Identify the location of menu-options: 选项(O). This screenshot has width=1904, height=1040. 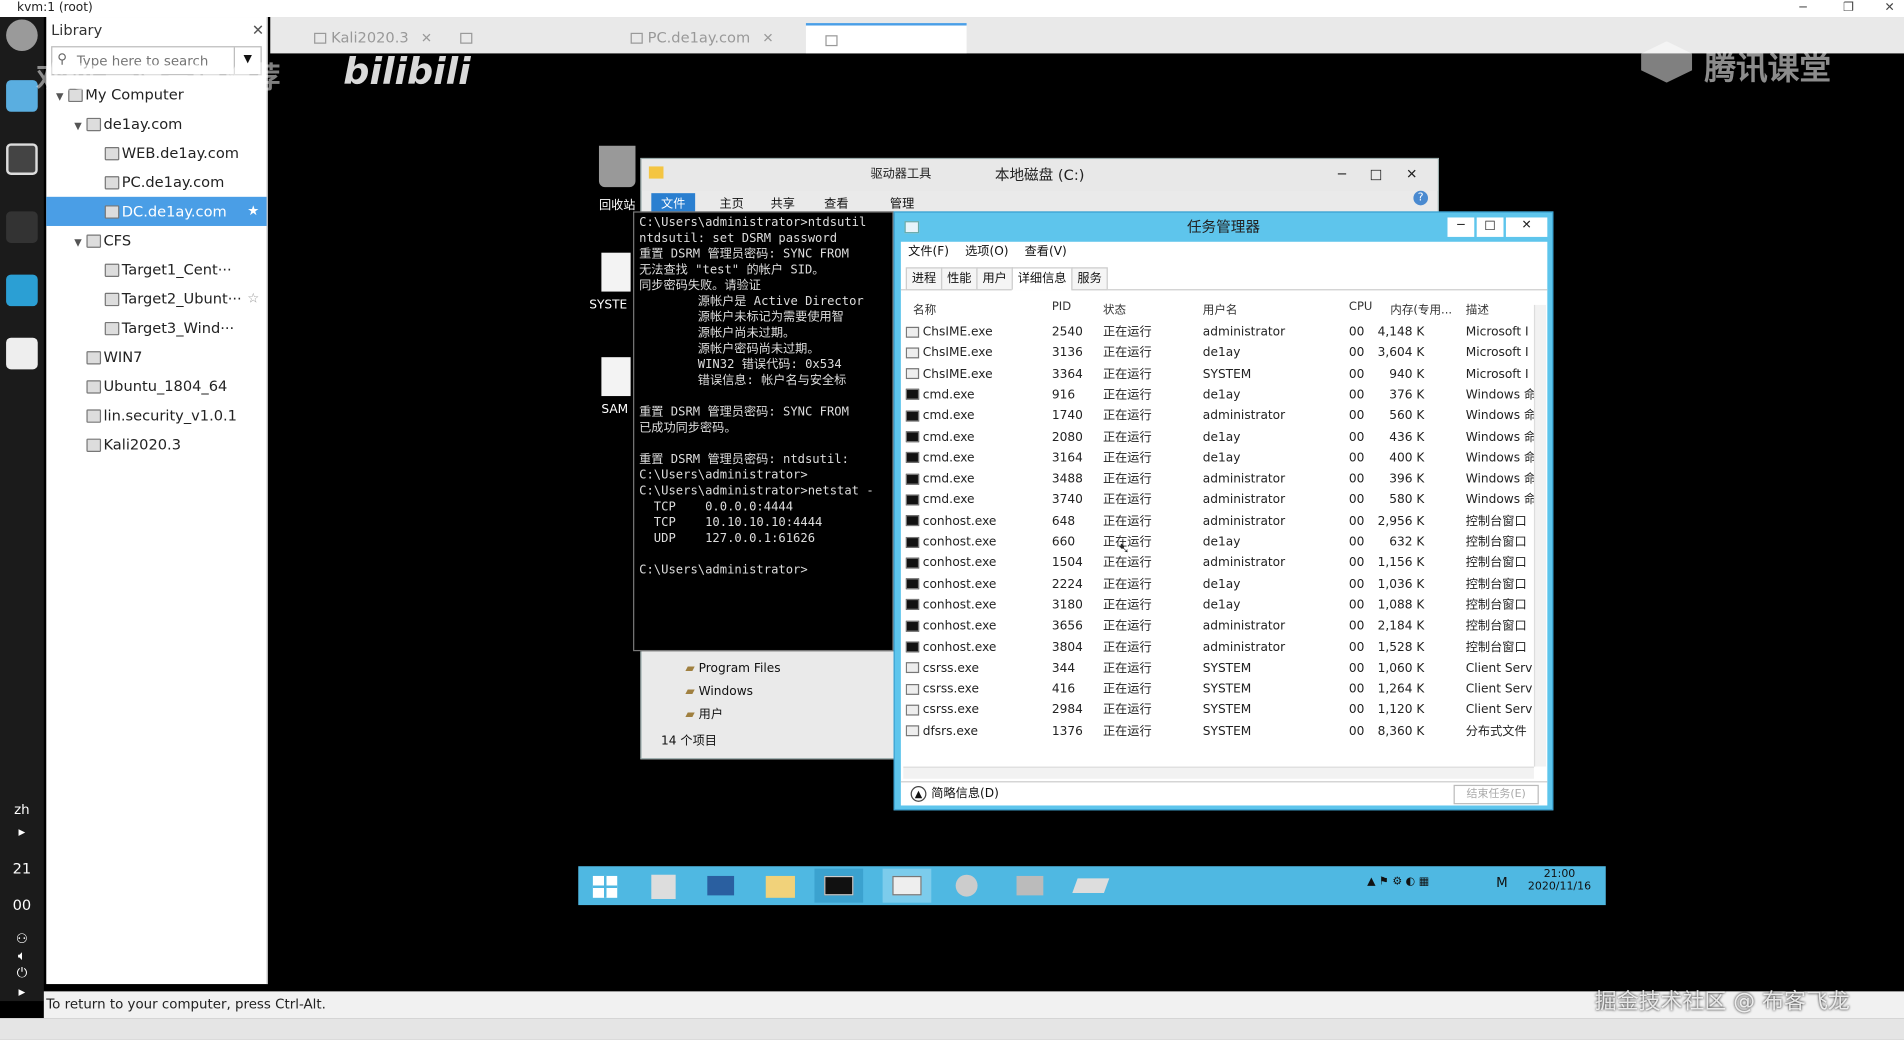
(986, 251).